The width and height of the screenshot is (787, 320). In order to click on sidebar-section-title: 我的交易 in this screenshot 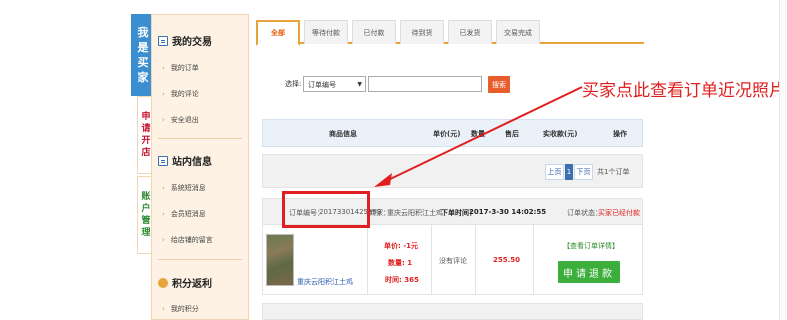, I will do `click(192, 42)`.